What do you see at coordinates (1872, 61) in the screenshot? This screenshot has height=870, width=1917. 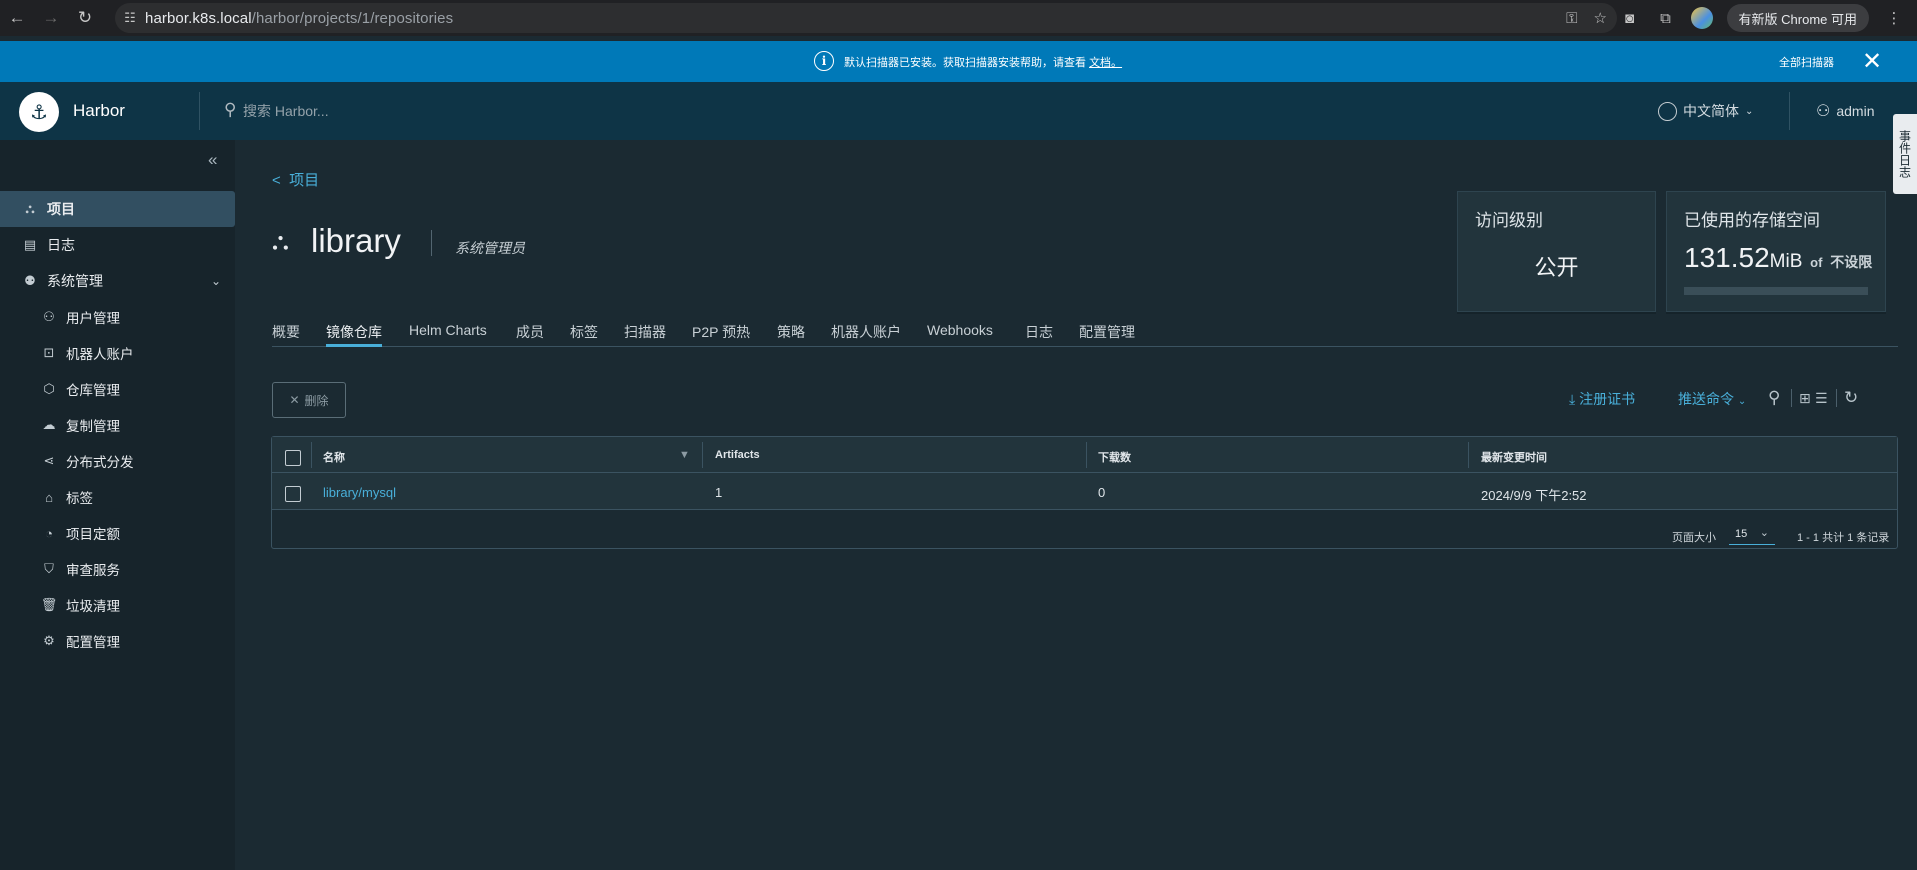 I see `close-icon: ✕` at bounding box center [1872, 61].